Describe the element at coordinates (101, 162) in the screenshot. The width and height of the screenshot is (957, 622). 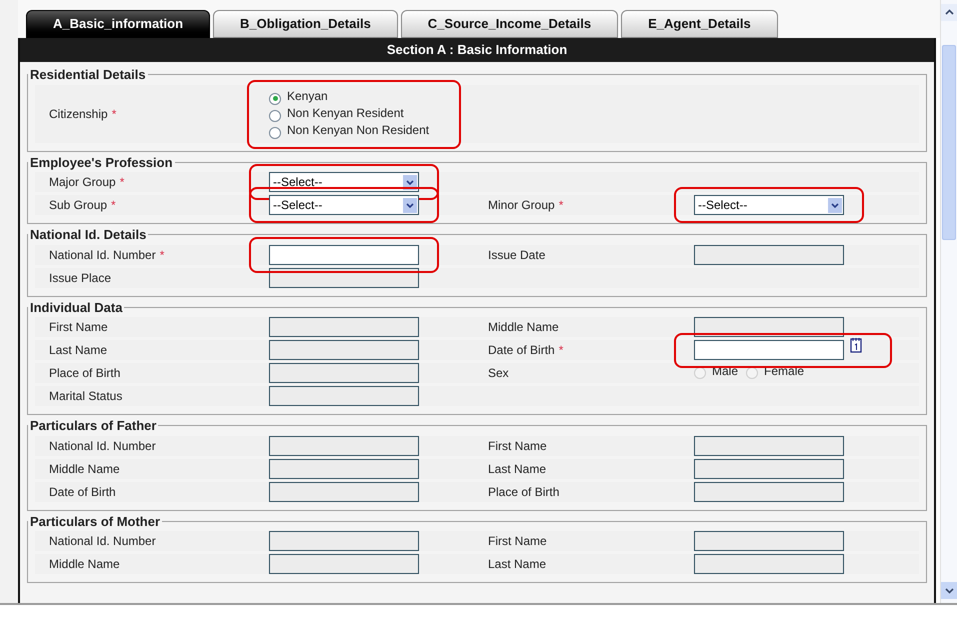
I see `fieldset-legend: Employee's Profession` at that location.